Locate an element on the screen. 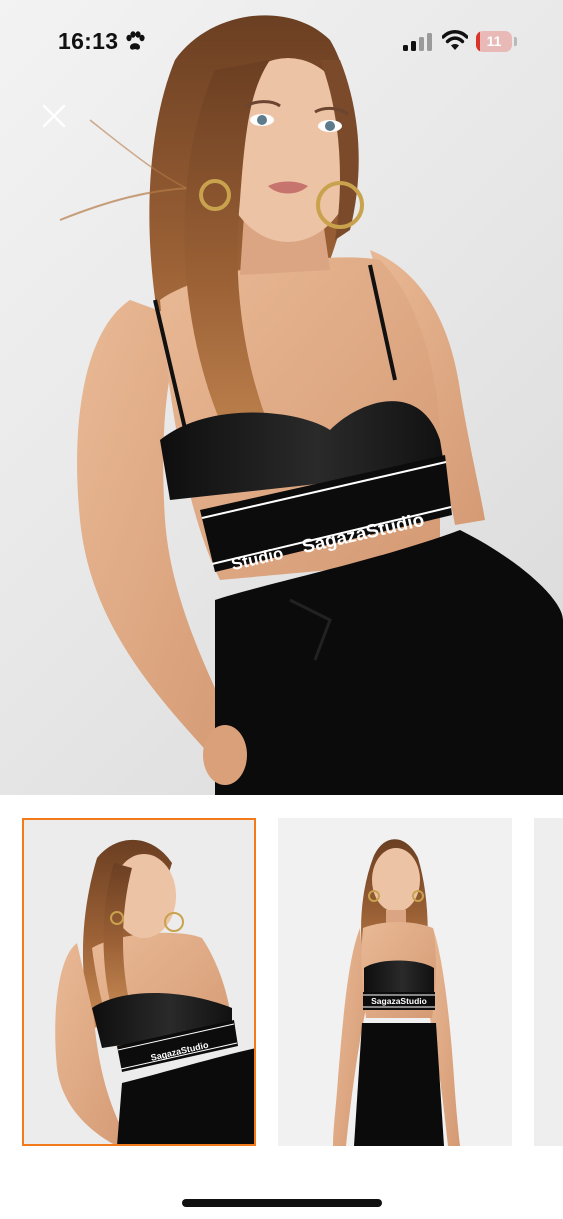 The image size is (563, 1219). status-bar: 16:13 11 is located at coordinates (281, 42).